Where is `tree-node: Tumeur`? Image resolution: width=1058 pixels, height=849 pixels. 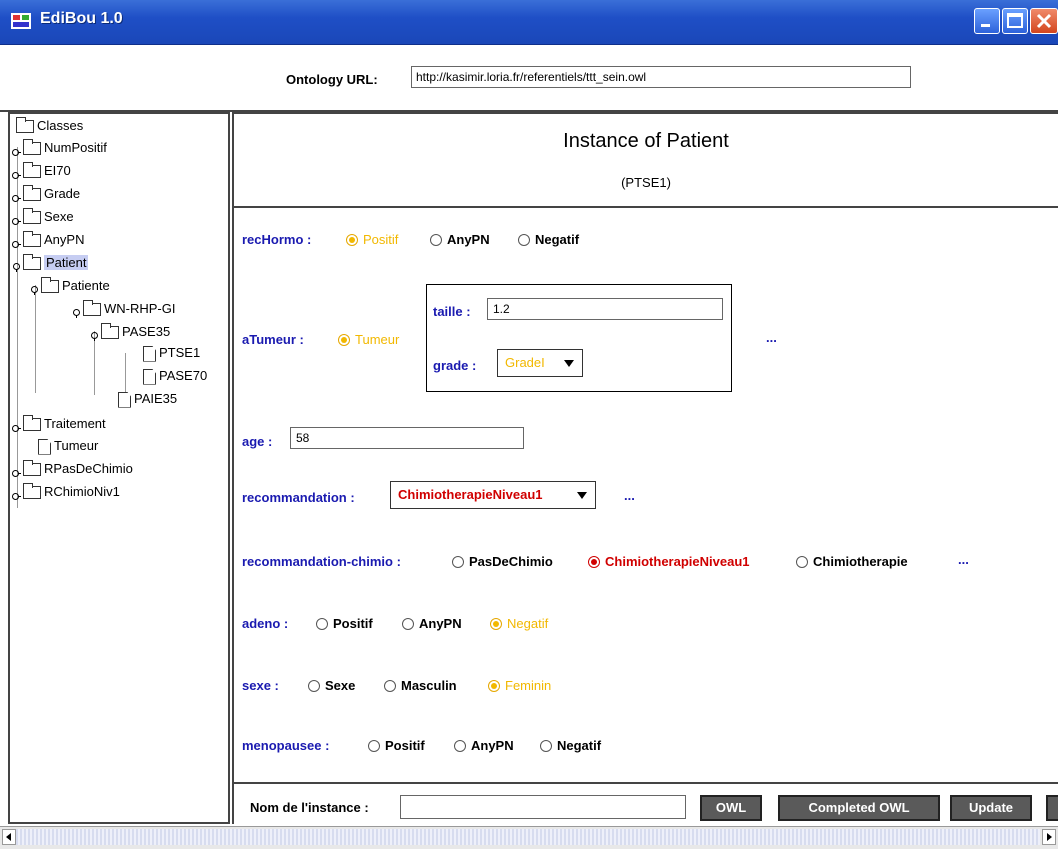 tree-node: Tumeur is located at coordinates (66, 447).